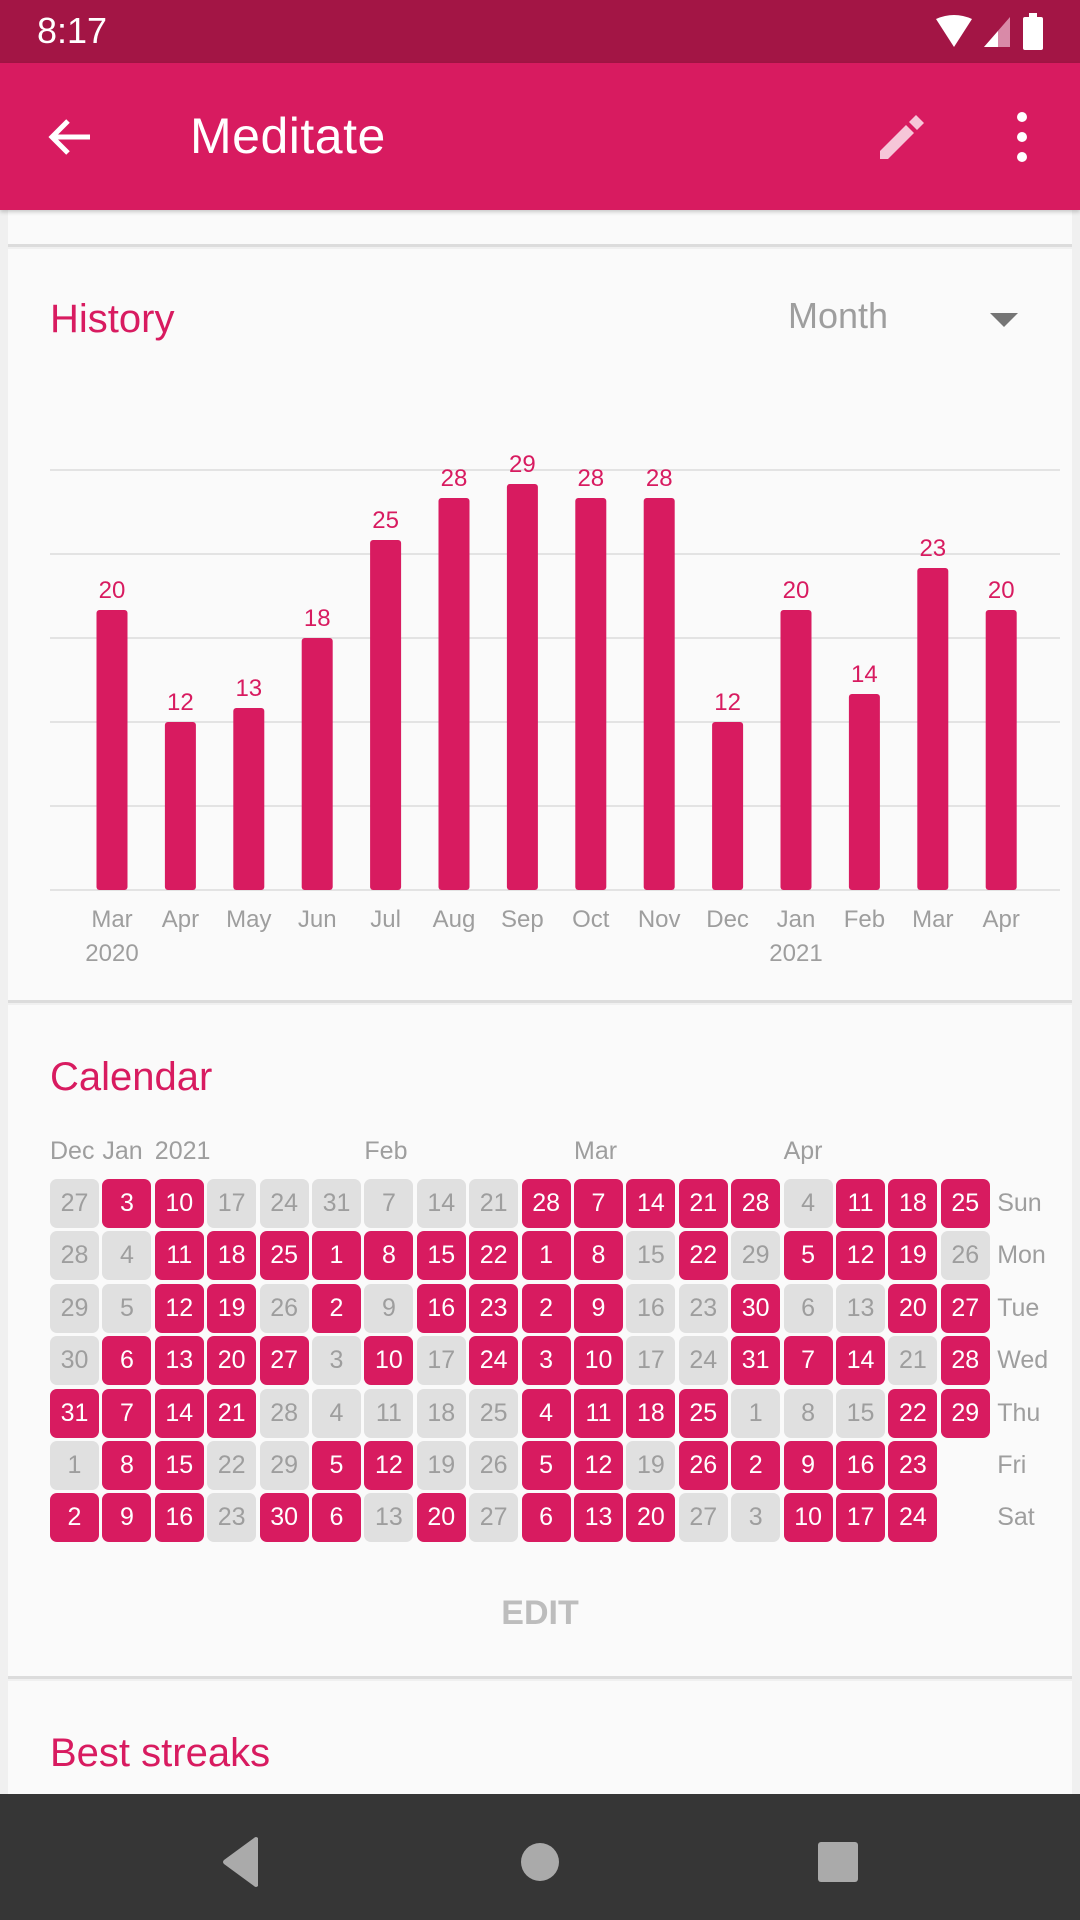  What do you see at coordinates (70, 137) in the screenshot?
I see `arrow-back-icon` at bounding box center [70, 137].